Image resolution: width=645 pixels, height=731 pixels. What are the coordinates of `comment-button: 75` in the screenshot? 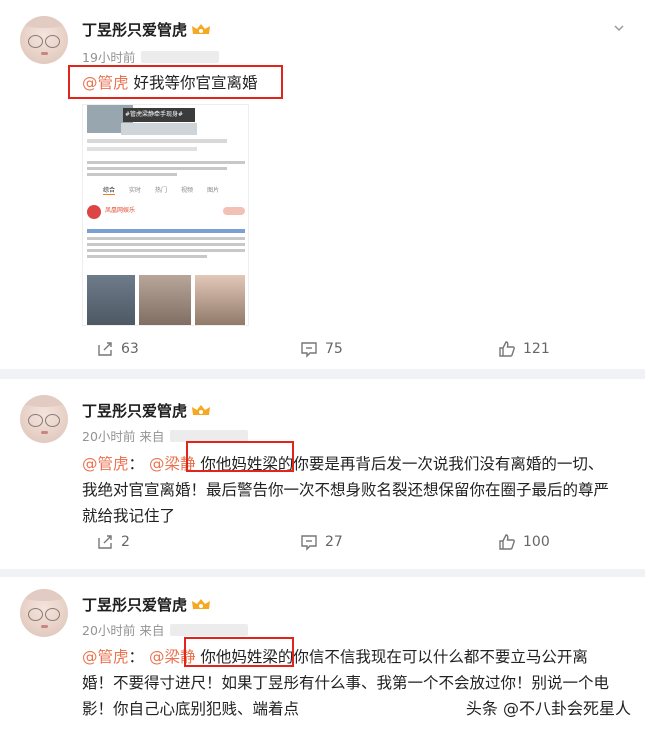 It's located at (321, 349).